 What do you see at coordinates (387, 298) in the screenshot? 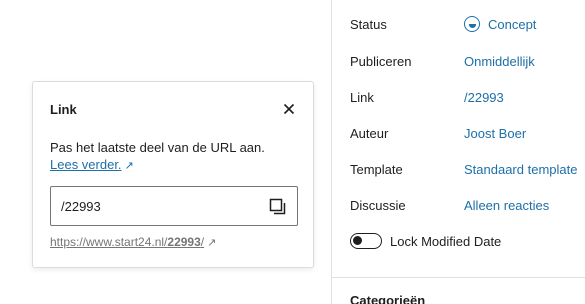
I see `categories-panel-toggle: Categorieën` at bounding box center [387, 298].